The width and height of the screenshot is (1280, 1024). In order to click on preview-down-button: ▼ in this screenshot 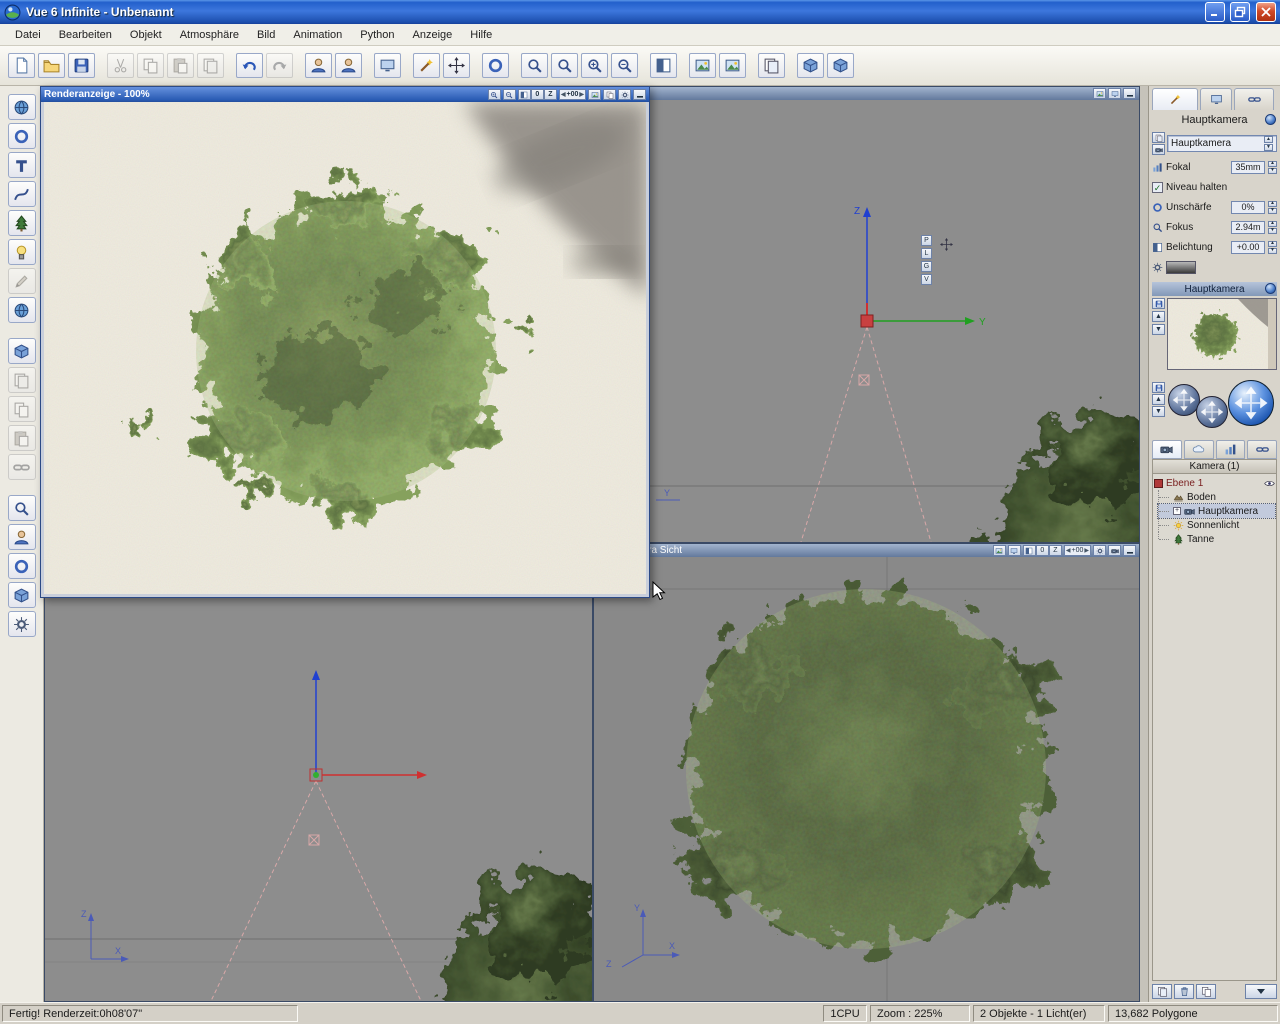, I will do `click(1158, 329)`.